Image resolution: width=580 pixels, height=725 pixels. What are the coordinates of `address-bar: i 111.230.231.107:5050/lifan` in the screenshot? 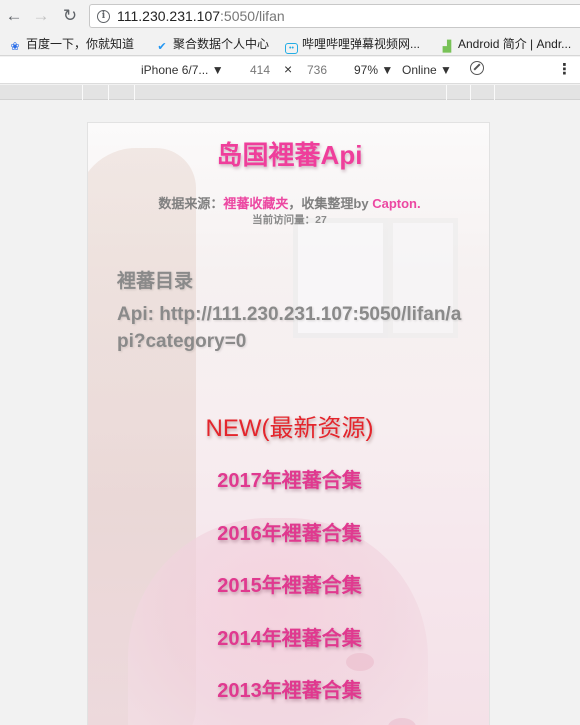 It's located at (334, 16).